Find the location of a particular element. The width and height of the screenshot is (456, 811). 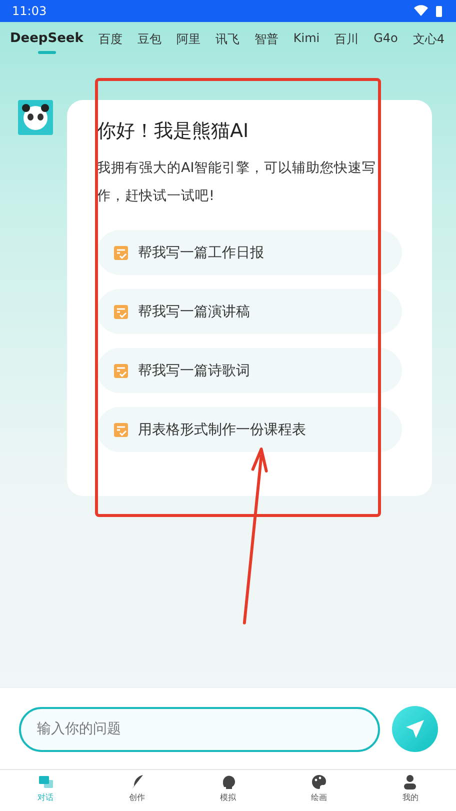

model-tab: 豆包 is located at coordinates (149, 50).